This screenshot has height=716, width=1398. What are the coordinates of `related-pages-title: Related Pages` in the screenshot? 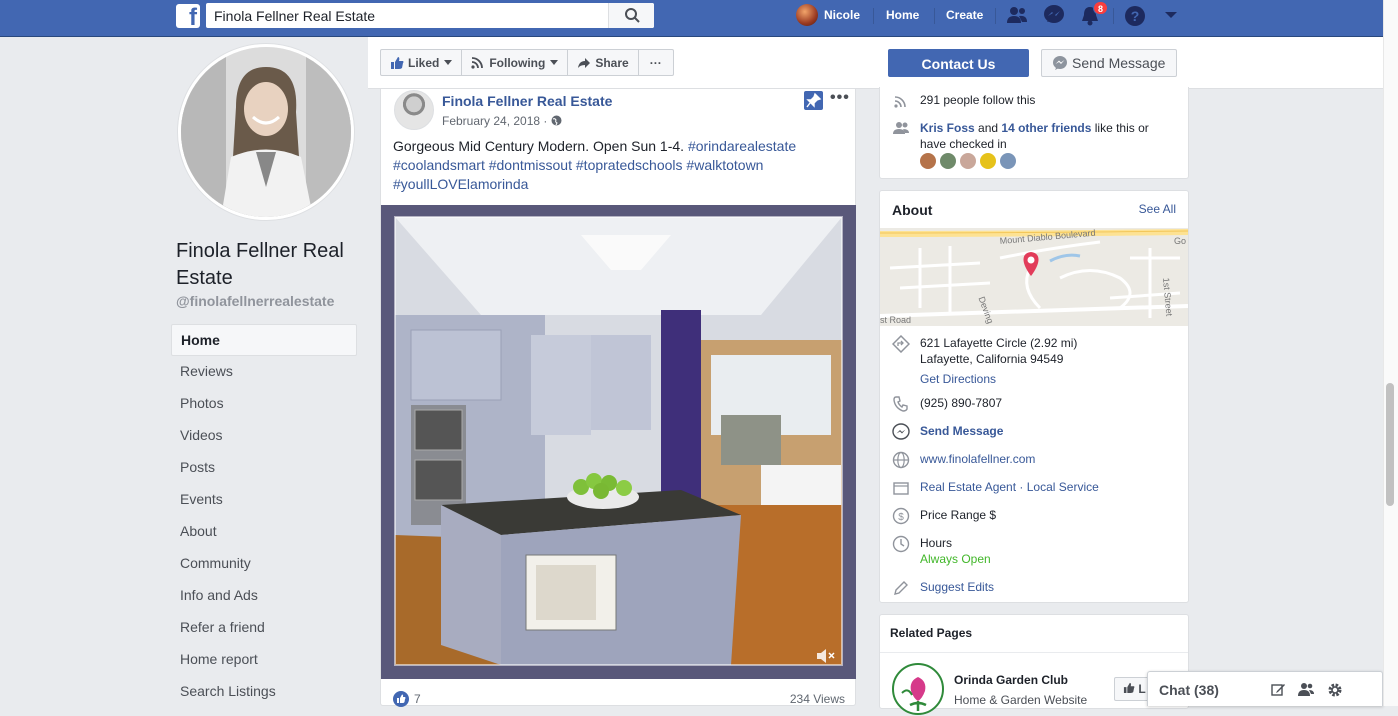 It's located at (931, 633).